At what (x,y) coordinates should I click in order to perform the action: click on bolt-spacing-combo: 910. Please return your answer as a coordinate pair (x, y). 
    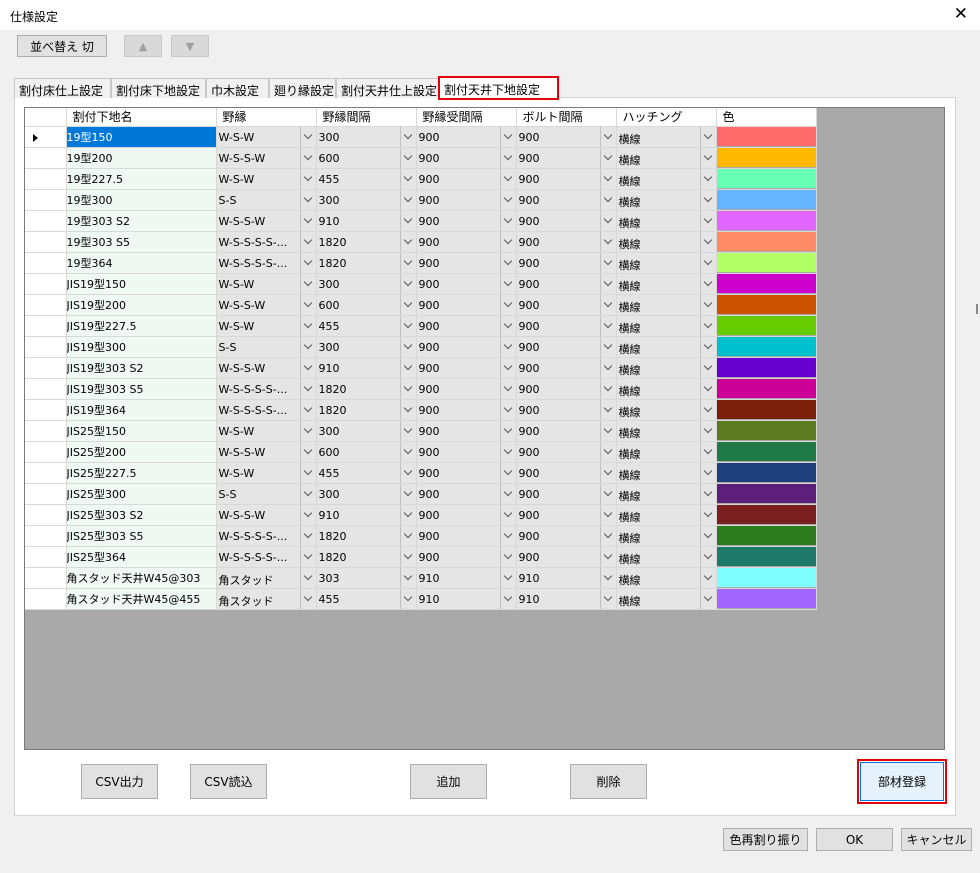
    Looking at the image, I should click on (566, 578).